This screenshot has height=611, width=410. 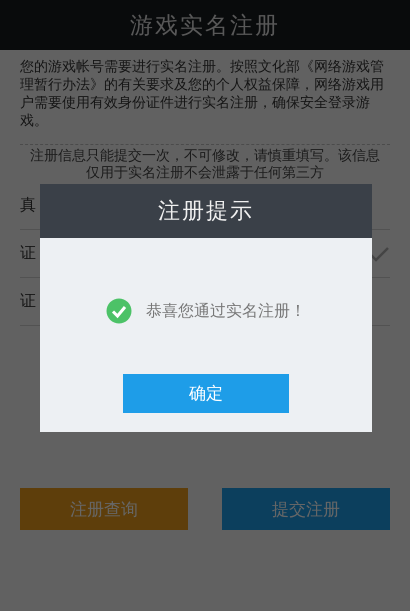 I want to click on dialog-title: 注册提示, so click(x=206, y=212).